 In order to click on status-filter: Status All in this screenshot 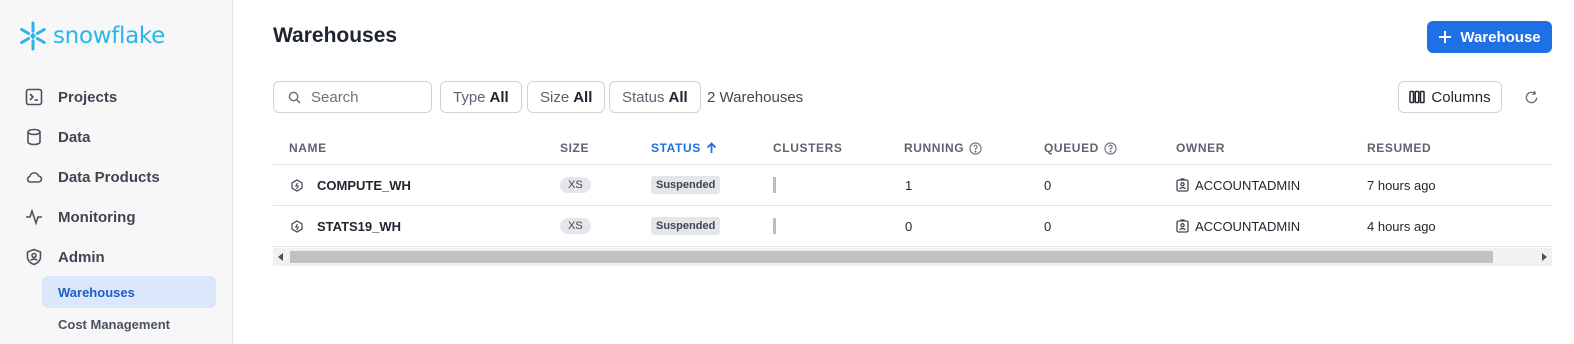, I will do `click(655, 97)`.